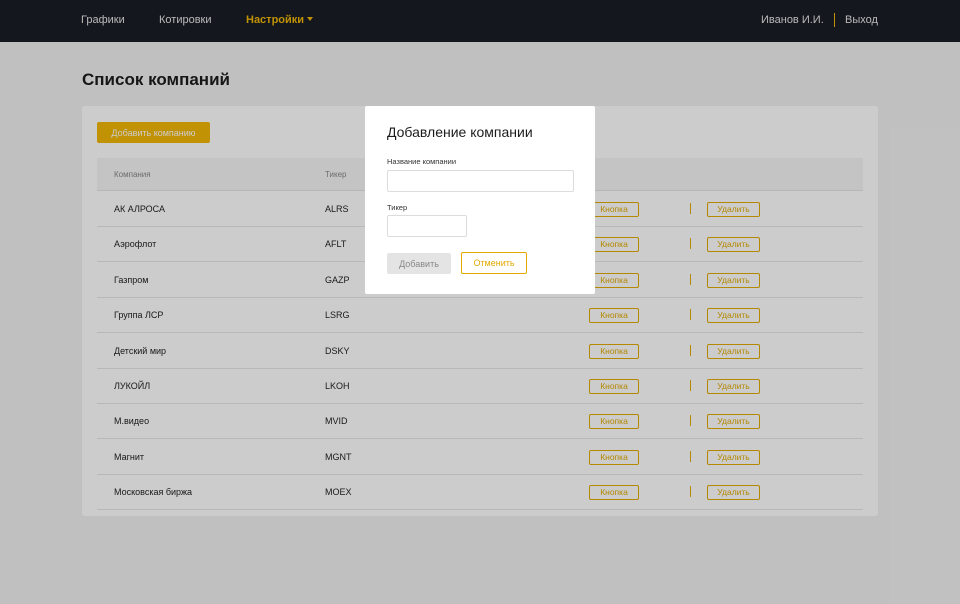 The width and height of the screenshot is (960, 604). I want to click on ticker-input, so click(427, 226).